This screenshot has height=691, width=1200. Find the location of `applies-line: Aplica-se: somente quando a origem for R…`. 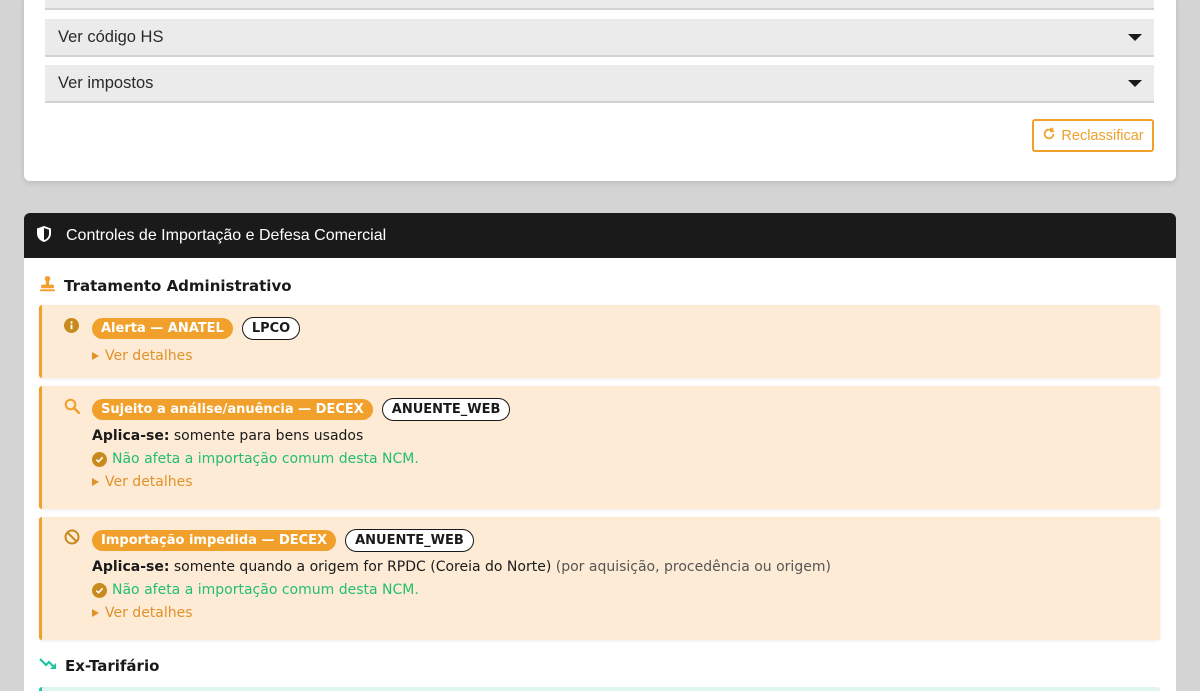

applies-line: Aplica-se: somente quando a origem for R… is located at coordinates (461, 567).